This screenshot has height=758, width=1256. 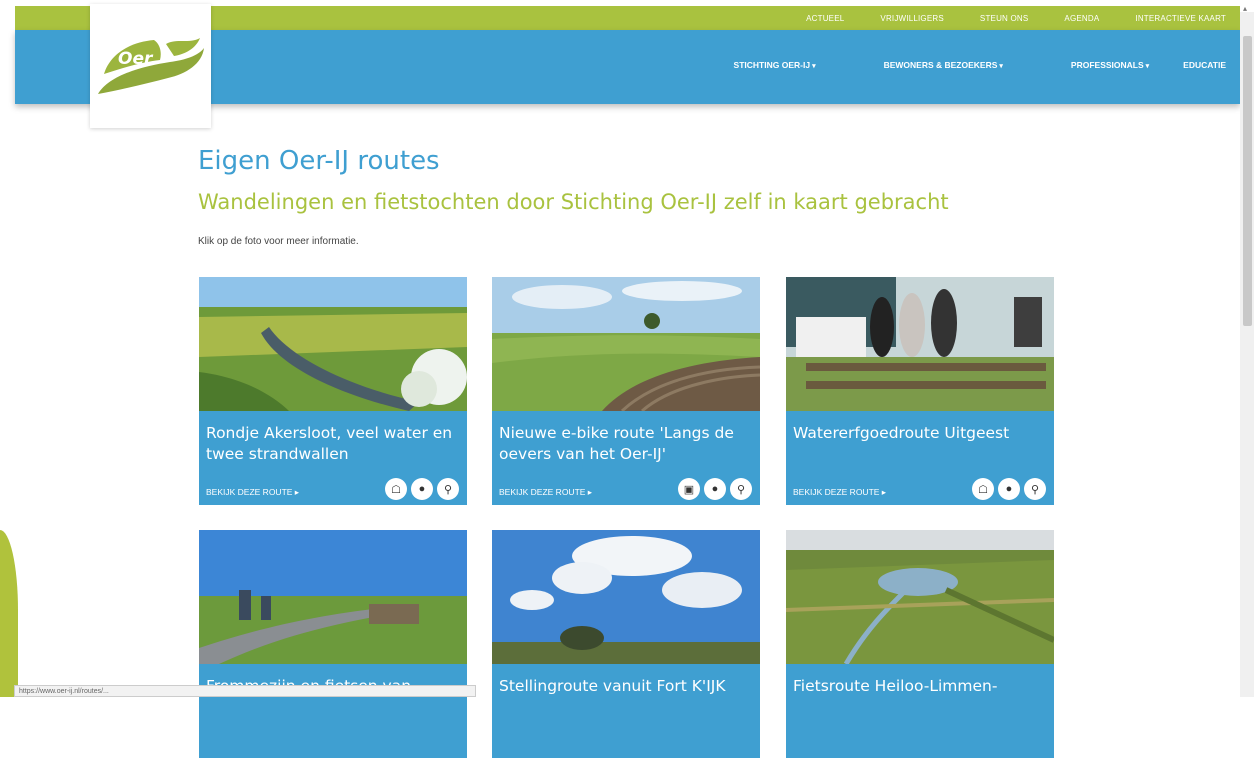 I want to click on nav-bewoners: Bewoners & bezoekers ▾, so click(x=926, y=65).